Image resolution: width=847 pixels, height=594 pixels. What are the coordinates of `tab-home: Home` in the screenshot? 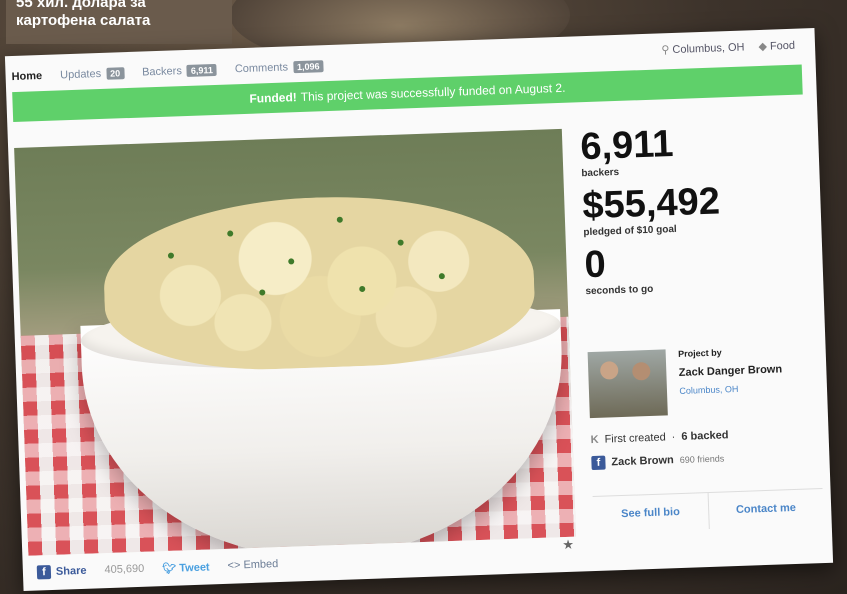 It's located at (26, 76).